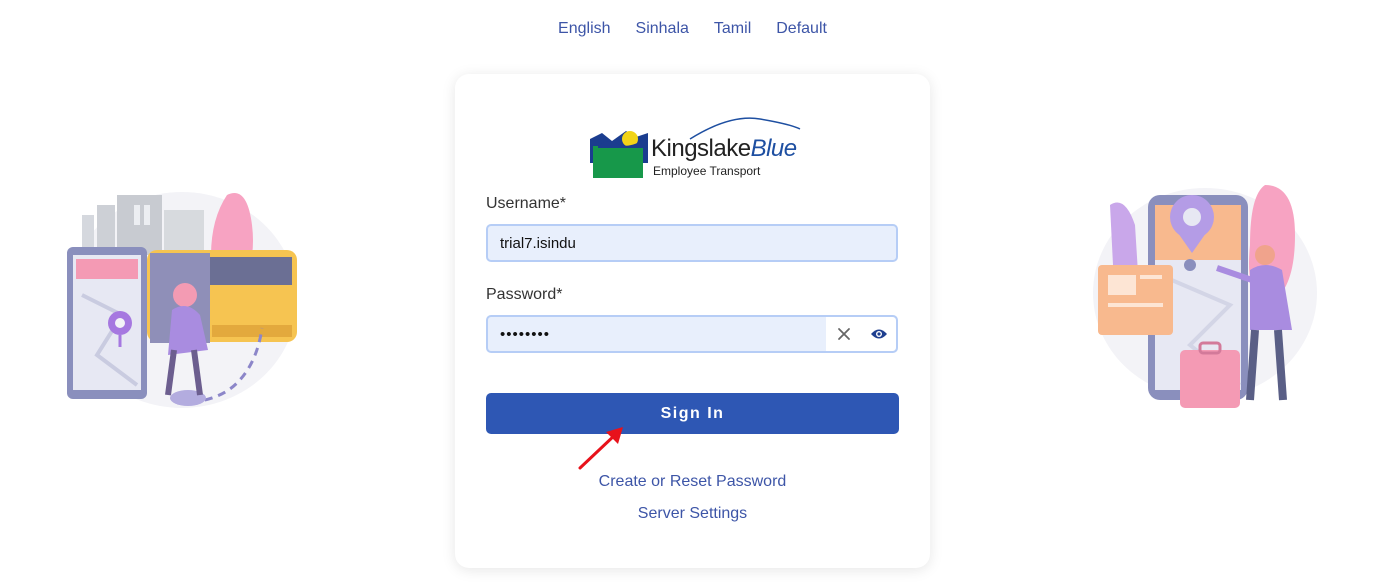  Describe the element at coordinates (600, 448) in the screenshot. I see `red-arrow-icon` at that location.